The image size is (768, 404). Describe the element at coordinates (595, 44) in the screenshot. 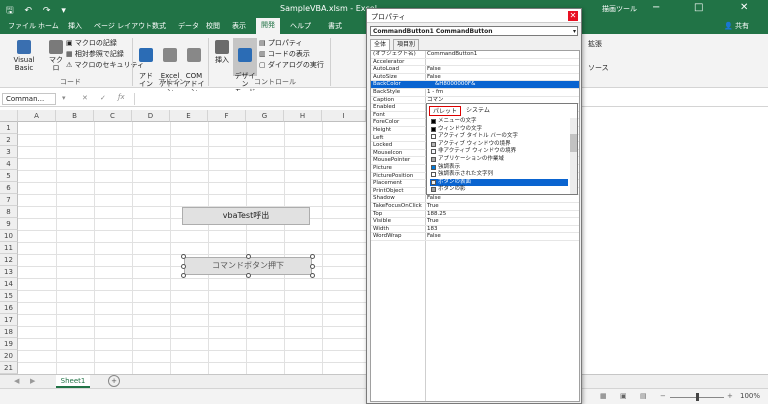

I see `expand-button: 拡張` at that location.